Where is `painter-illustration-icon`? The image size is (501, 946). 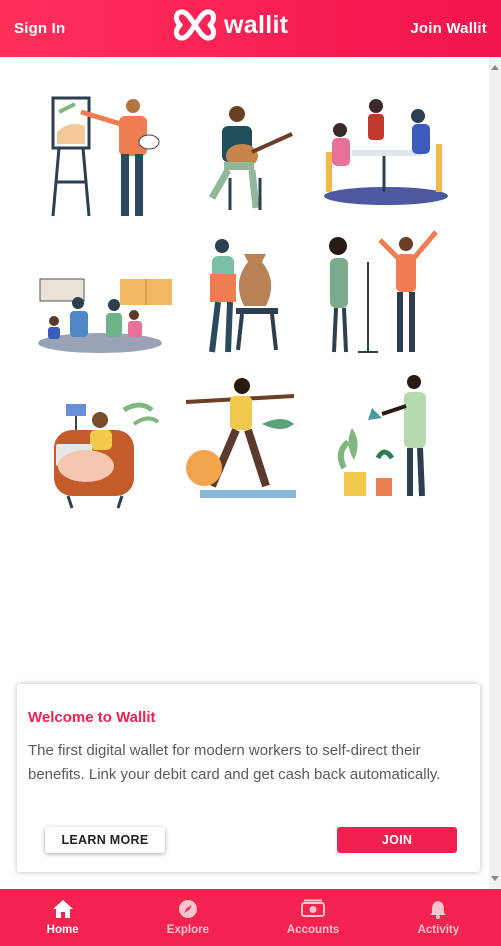
painter-illustration-icon is located at coordinates (105, 156).